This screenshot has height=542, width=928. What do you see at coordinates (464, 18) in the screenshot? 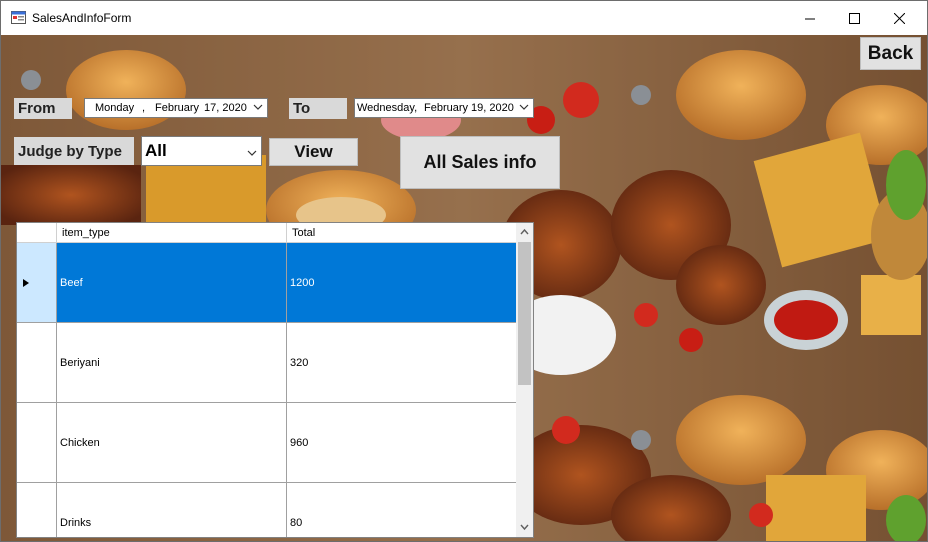
I see `title-bar: SalesAndInfoForm` at bounding box center [464, 18].